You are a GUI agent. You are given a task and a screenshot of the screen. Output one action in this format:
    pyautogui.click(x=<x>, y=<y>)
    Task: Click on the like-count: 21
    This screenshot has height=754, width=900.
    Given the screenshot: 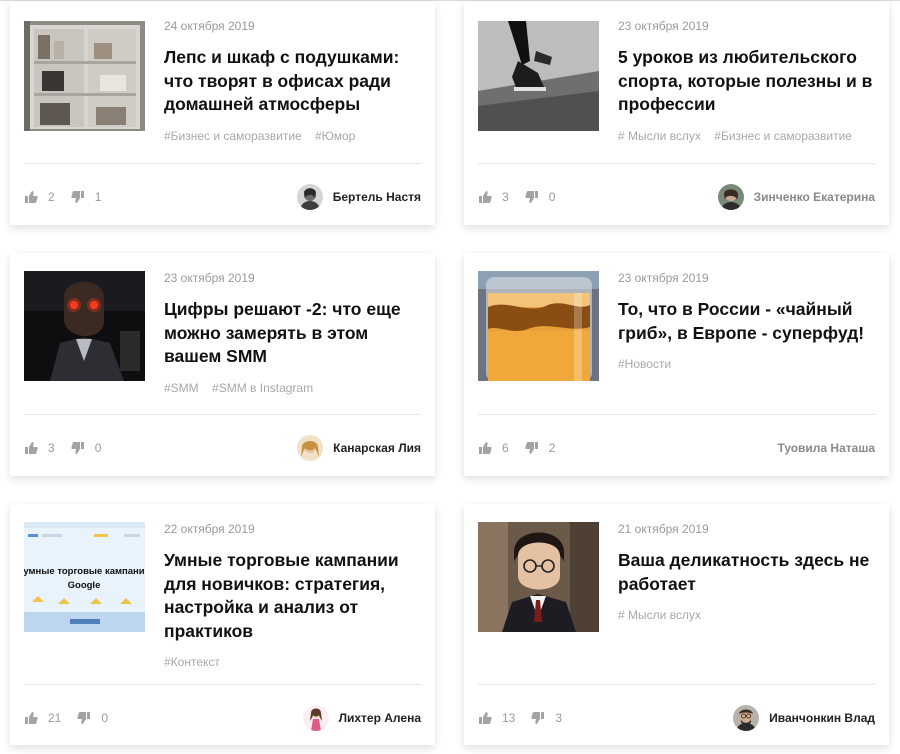 What is the action you would take?
    pyautogui.click(x=55, y=718)
    